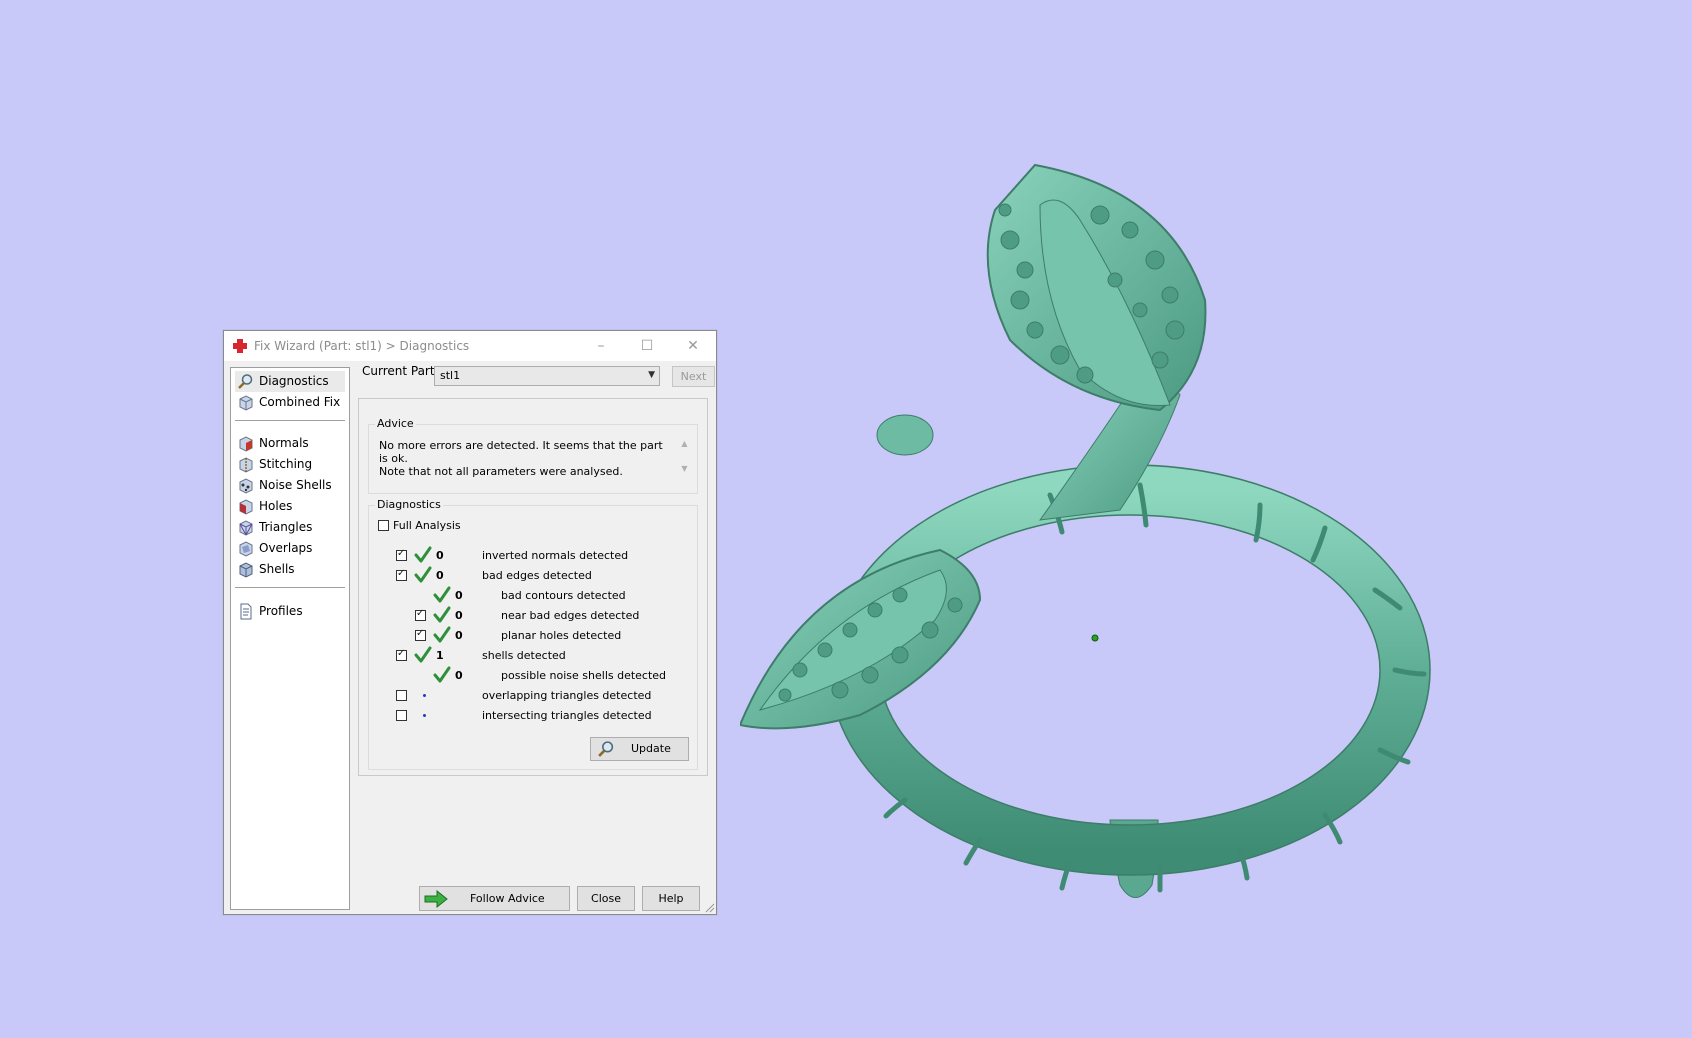 The width and height of the screenshot is (1692, 1038). I want to click on shells-icon, so click(246, 570).